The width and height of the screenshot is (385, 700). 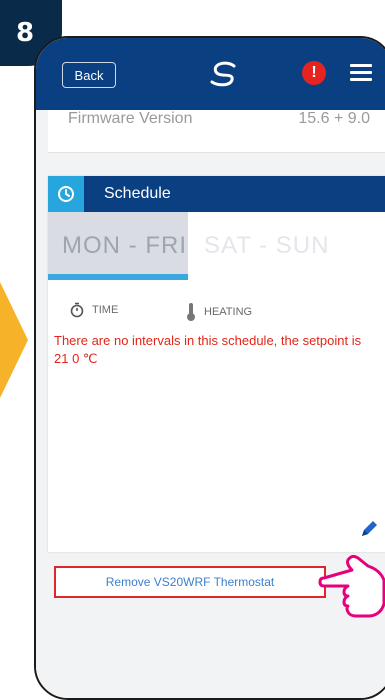 What do you see at coordinates (137, 193) in the screenshot?
I see `schedule-title: Schedule` at bounding box center [137, 193].